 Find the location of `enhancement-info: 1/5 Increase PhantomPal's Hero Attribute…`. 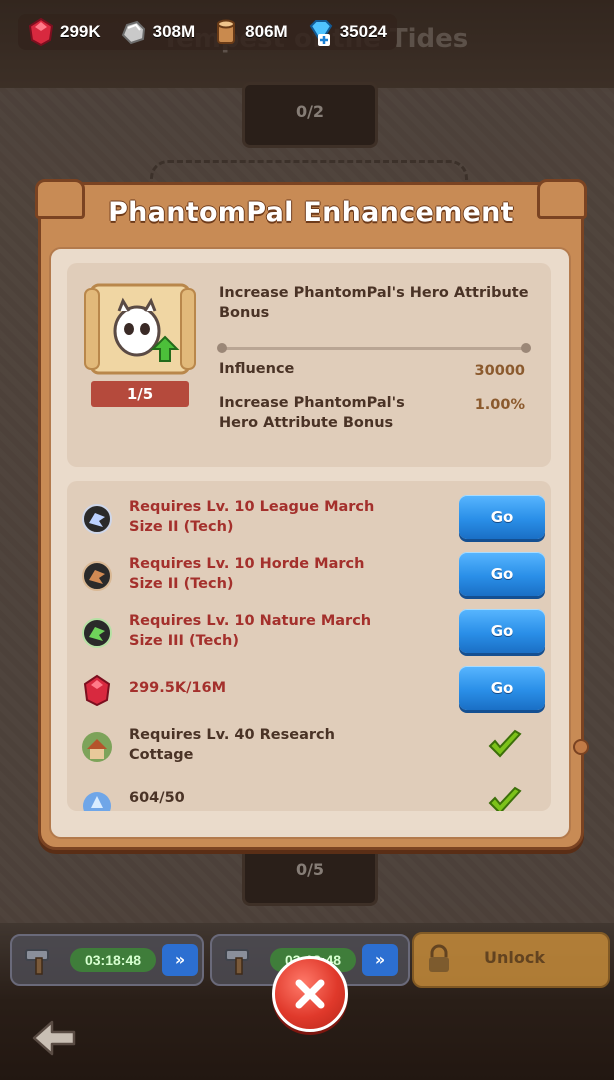

enhancement-info: 1/5 Increase PhantomPal's Hero Attribute… is located at coordinates (309, 365).